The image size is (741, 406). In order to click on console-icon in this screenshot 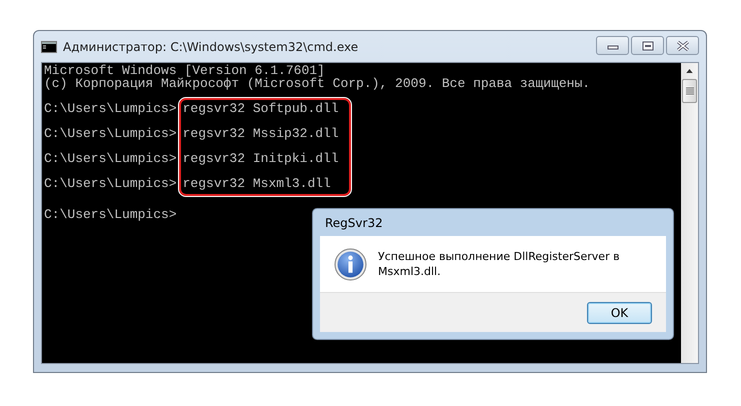, I will do `click(49, 46)`.